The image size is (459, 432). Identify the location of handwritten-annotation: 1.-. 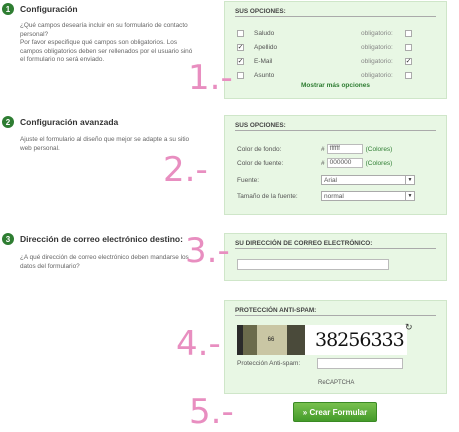
(210, 78).